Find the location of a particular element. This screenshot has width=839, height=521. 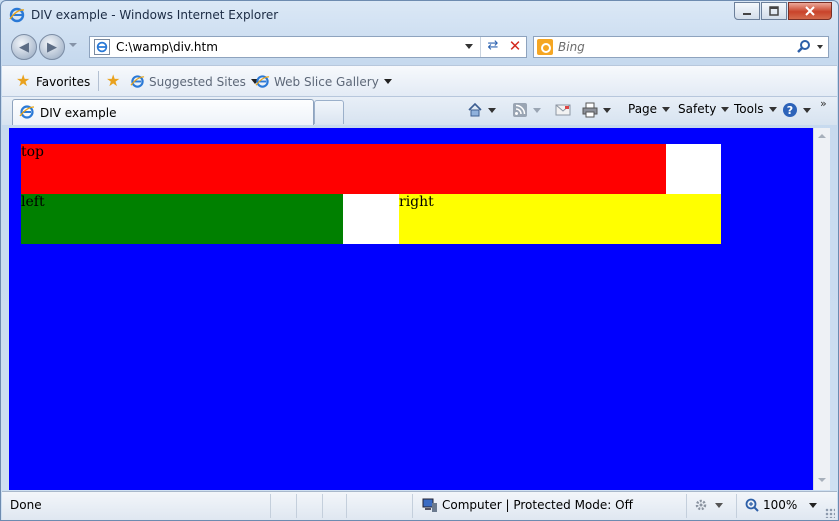

zoom-level-label: 100% is located at coordinates (780, 505).